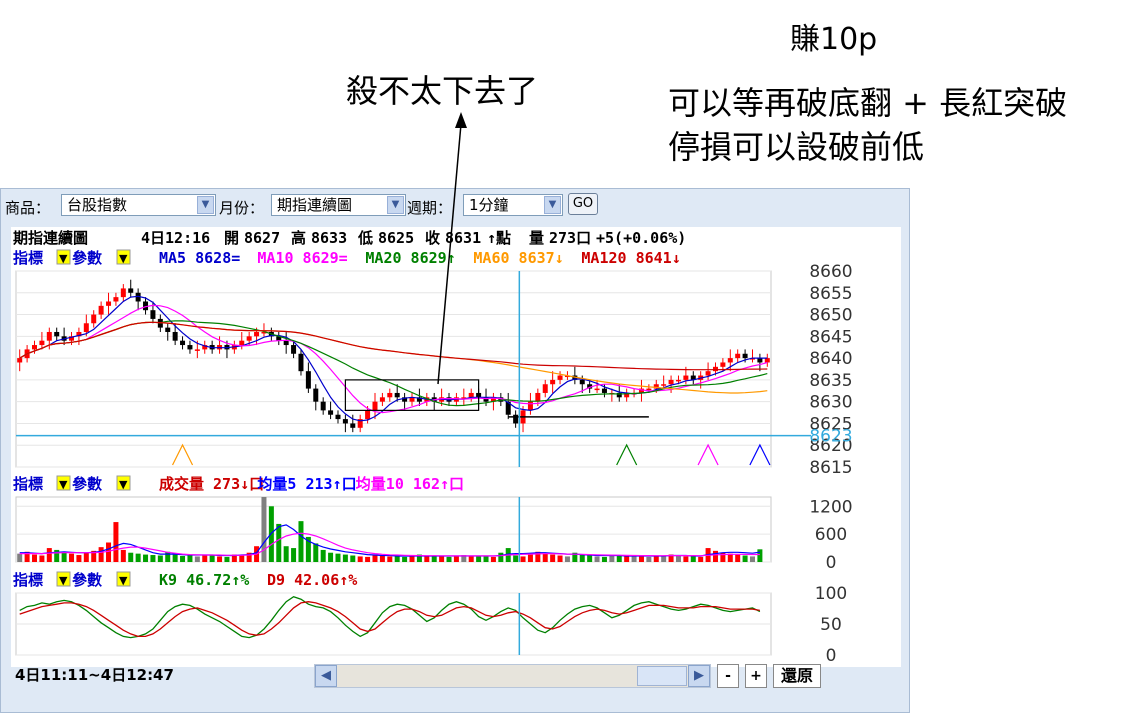 The height and width of the screenshot is (713, 1135). Describe the element at coordinates (831, 625) in the screenshot. I see `kd-tick-label: 50` at that location.